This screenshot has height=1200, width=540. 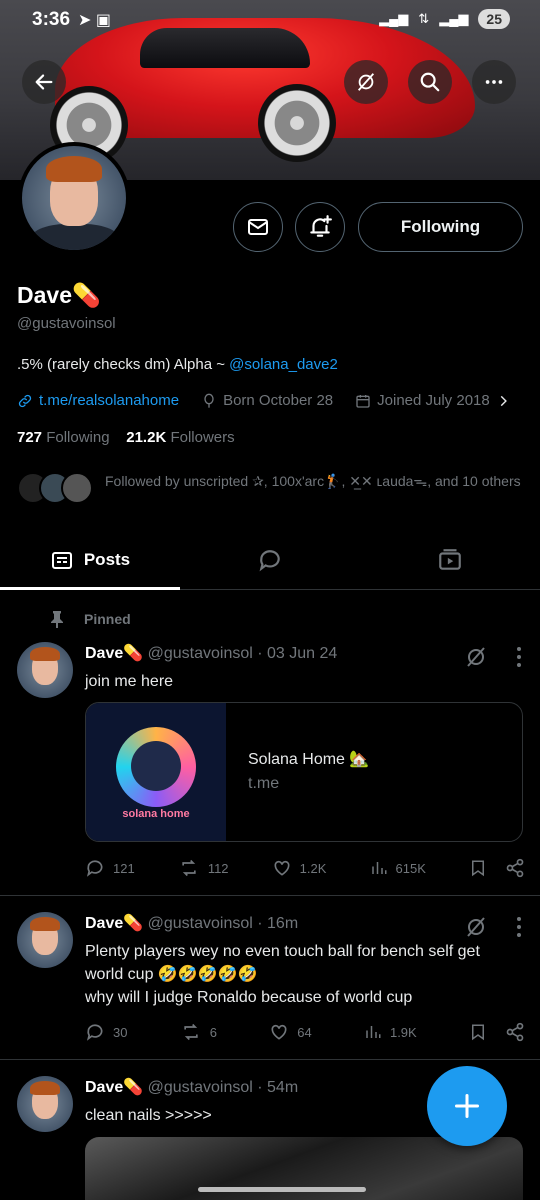 I want to click on post-actions: 121 112 1.2K 615K, so click(x=305, y=868).